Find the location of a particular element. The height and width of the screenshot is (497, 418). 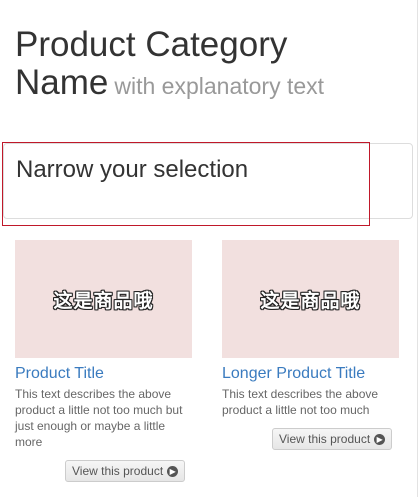

product-title-link: Product Title is located at coordinates (103, 374).